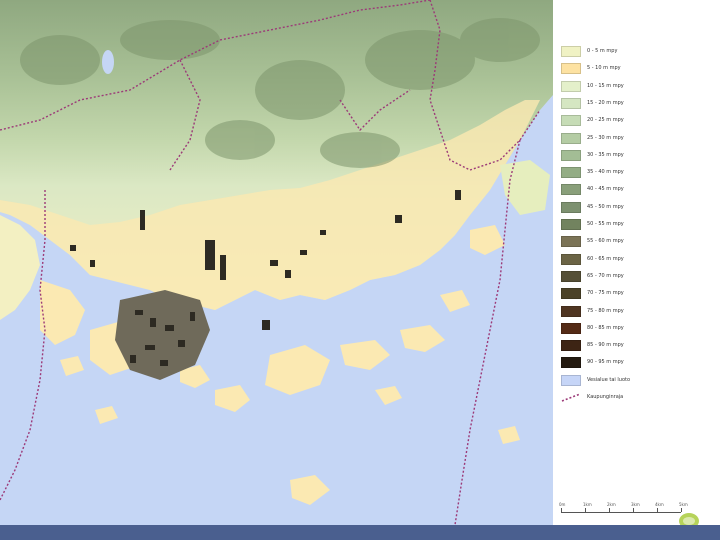 This screenshot has width=720, height=540. I want to click on legend-label: Kaupunginraja, so click(605, 397).